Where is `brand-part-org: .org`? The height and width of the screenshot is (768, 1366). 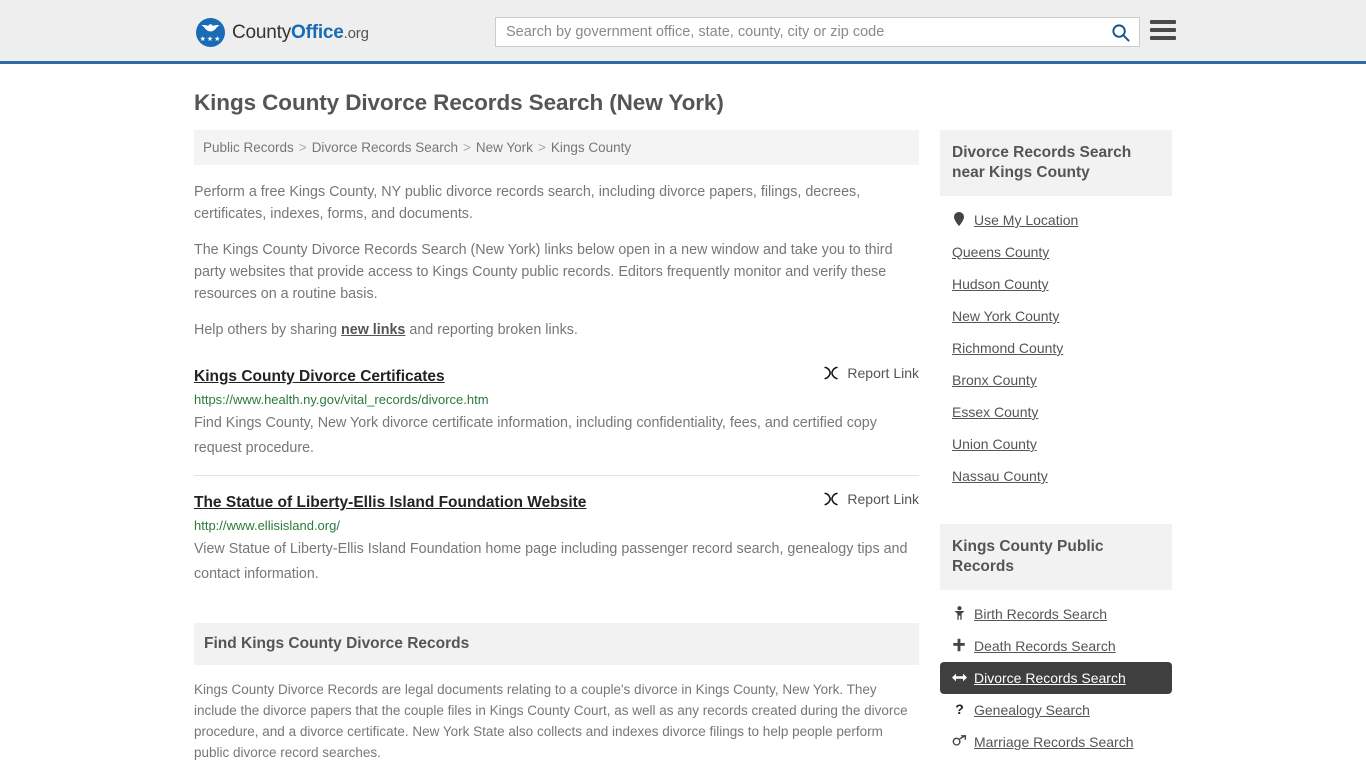
brand-part-org: .org is located at coordinates (356, 33).